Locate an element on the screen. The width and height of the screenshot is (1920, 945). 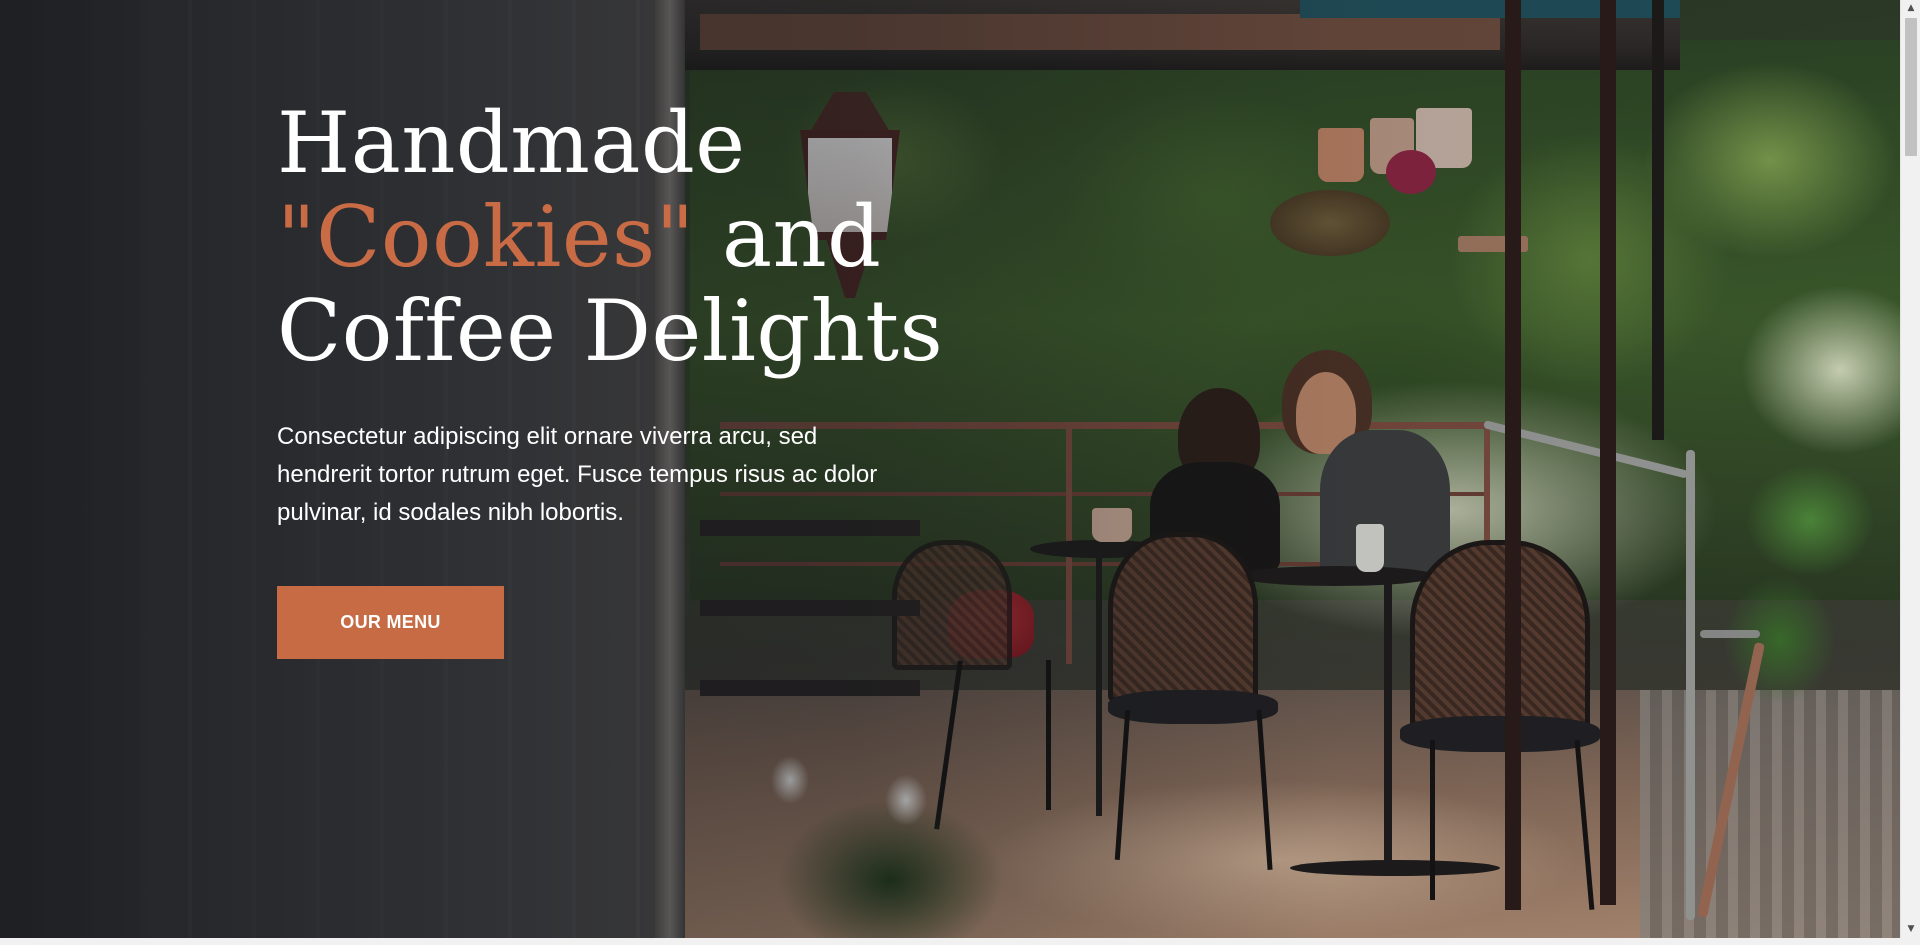
hero-title: Handmade "Cookies" and Coffee Delights is located at coordinates (627, 237).